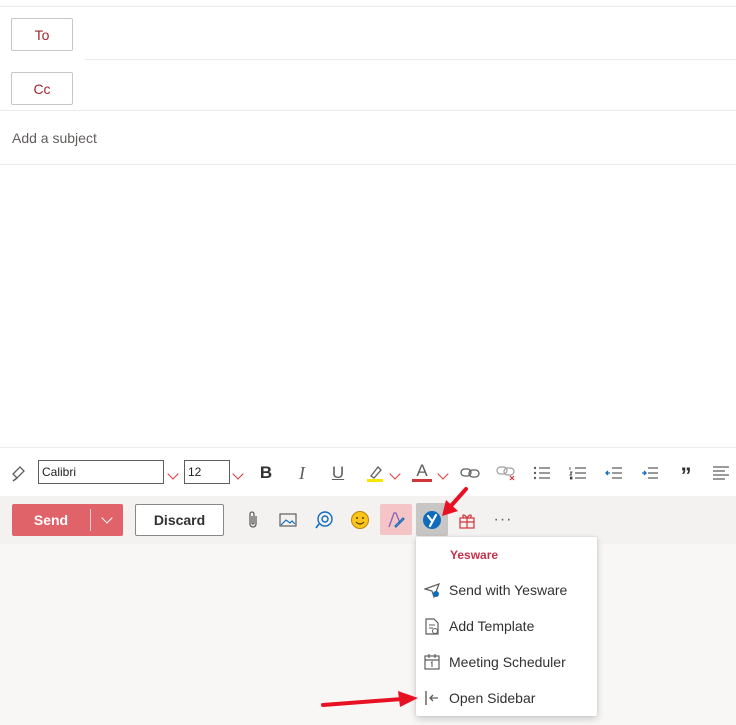 Image resolution: width=736 pixels, height=725 pixels. I want to click on top-divider, so click(368, 6).